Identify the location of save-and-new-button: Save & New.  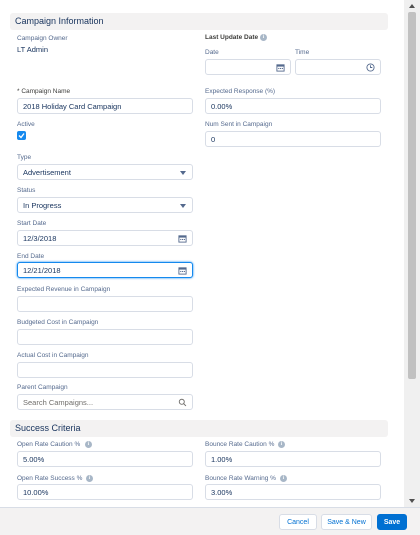
(346, 522).